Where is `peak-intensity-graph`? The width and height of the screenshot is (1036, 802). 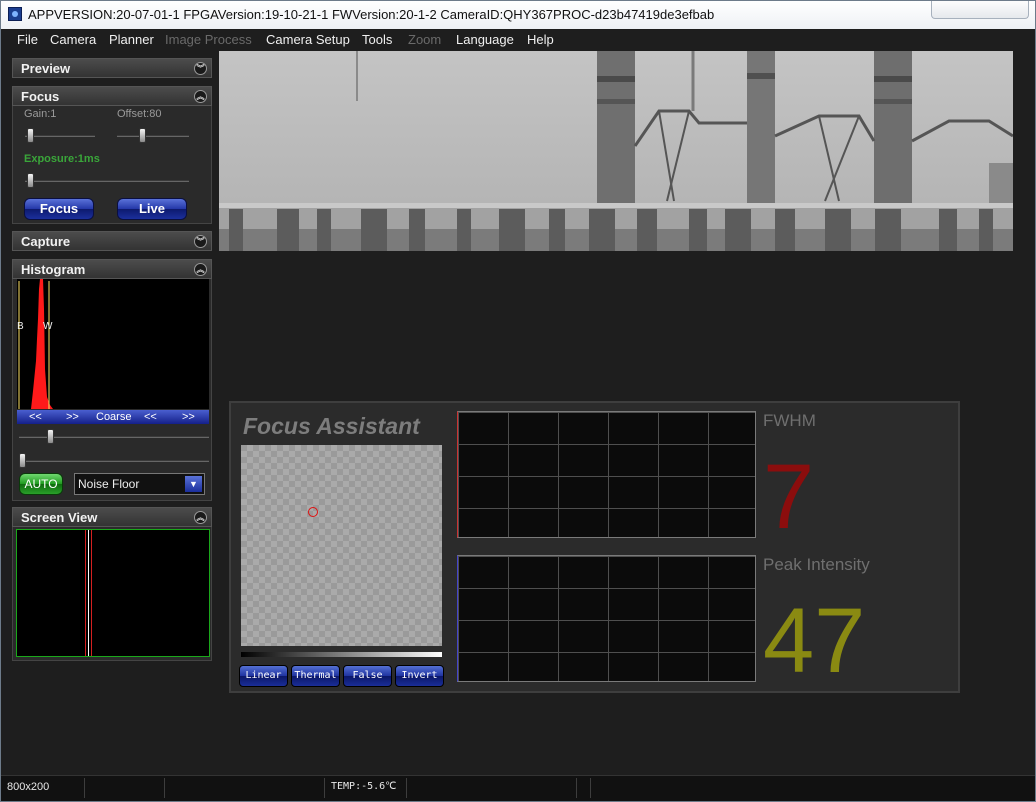 peak-intensity-graph is located at coordinates (606, 618).